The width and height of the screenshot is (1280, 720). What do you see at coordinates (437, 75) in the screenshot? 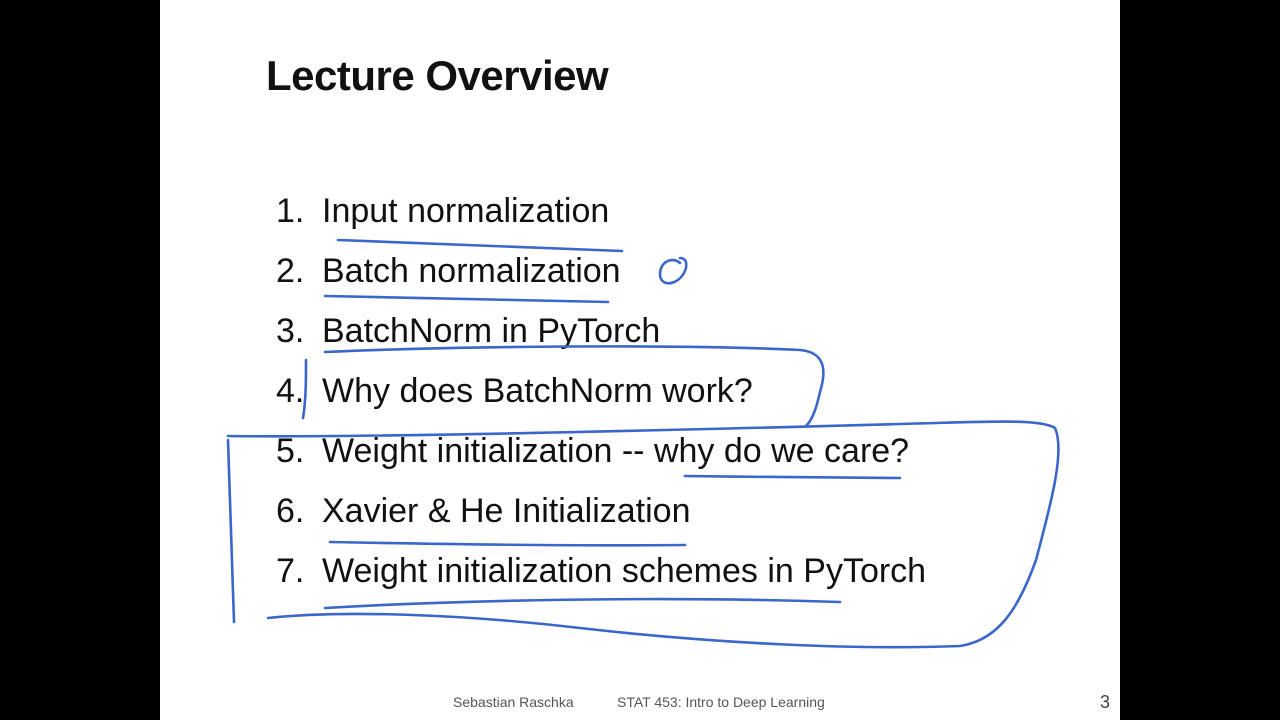
I see `slide-title: Lecture Overview` at bounding box center [437, 75].